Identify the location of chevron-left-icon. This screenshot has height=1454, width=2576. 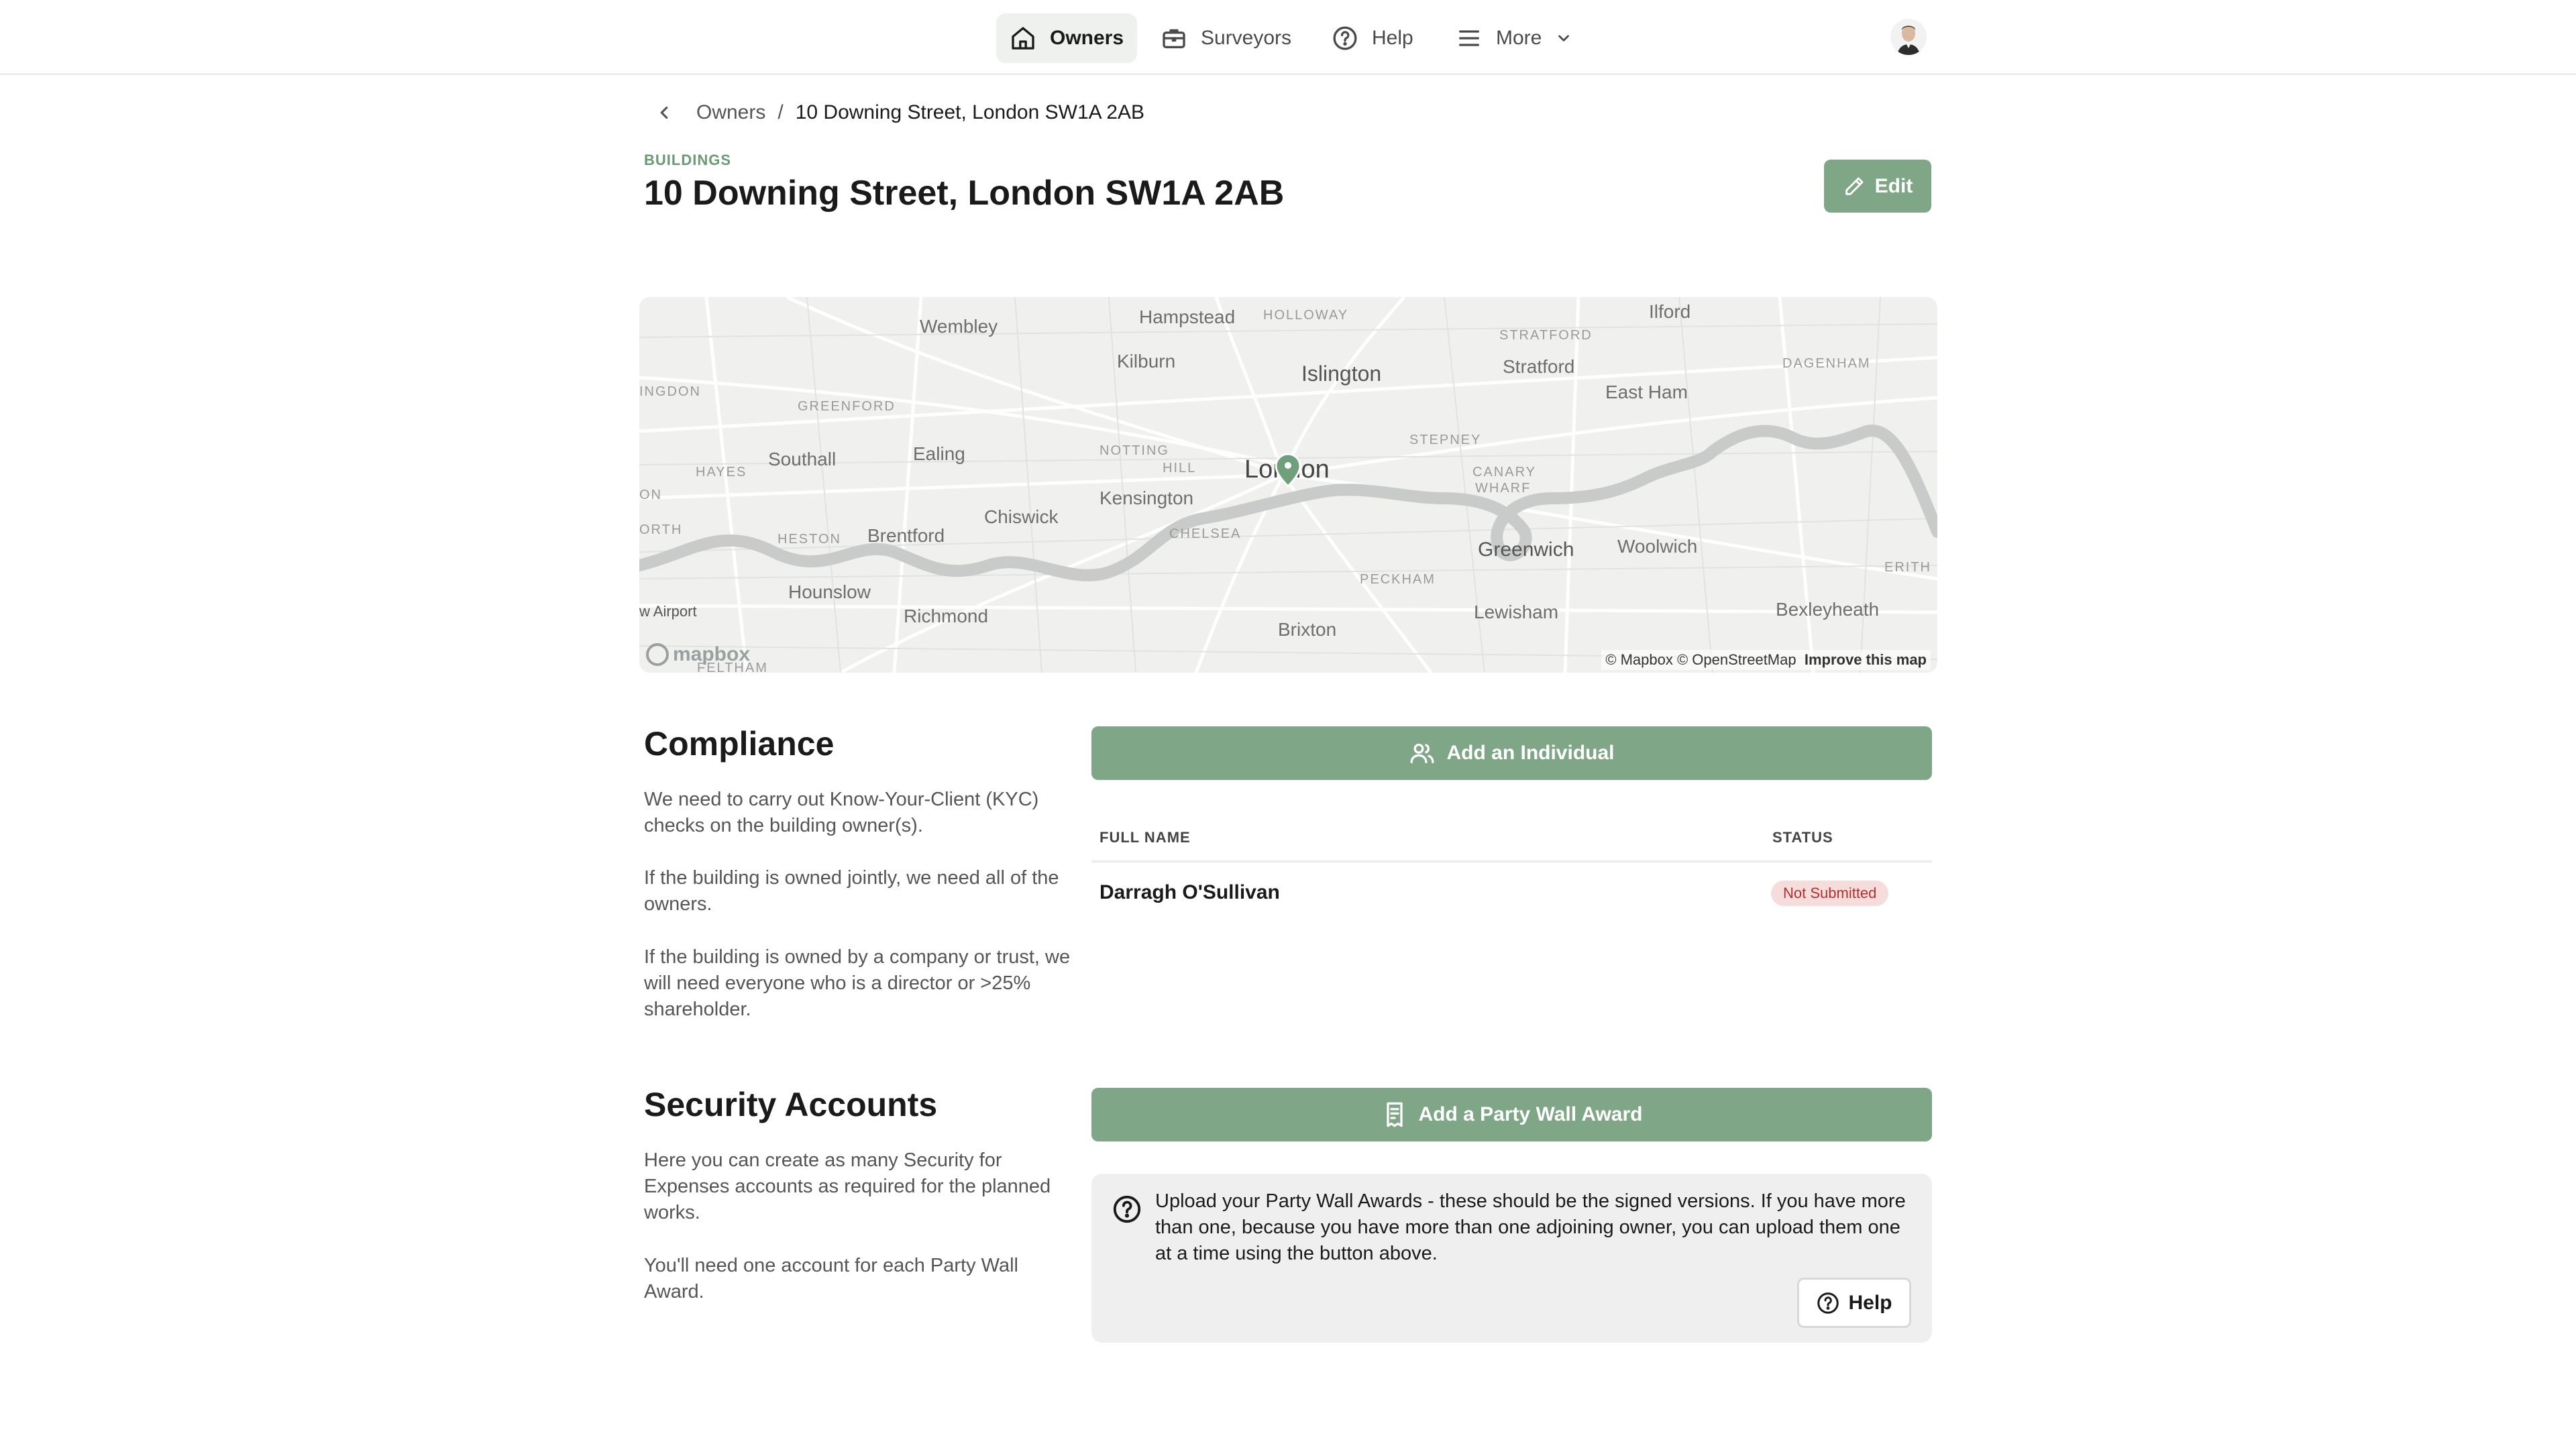
(664, 112).